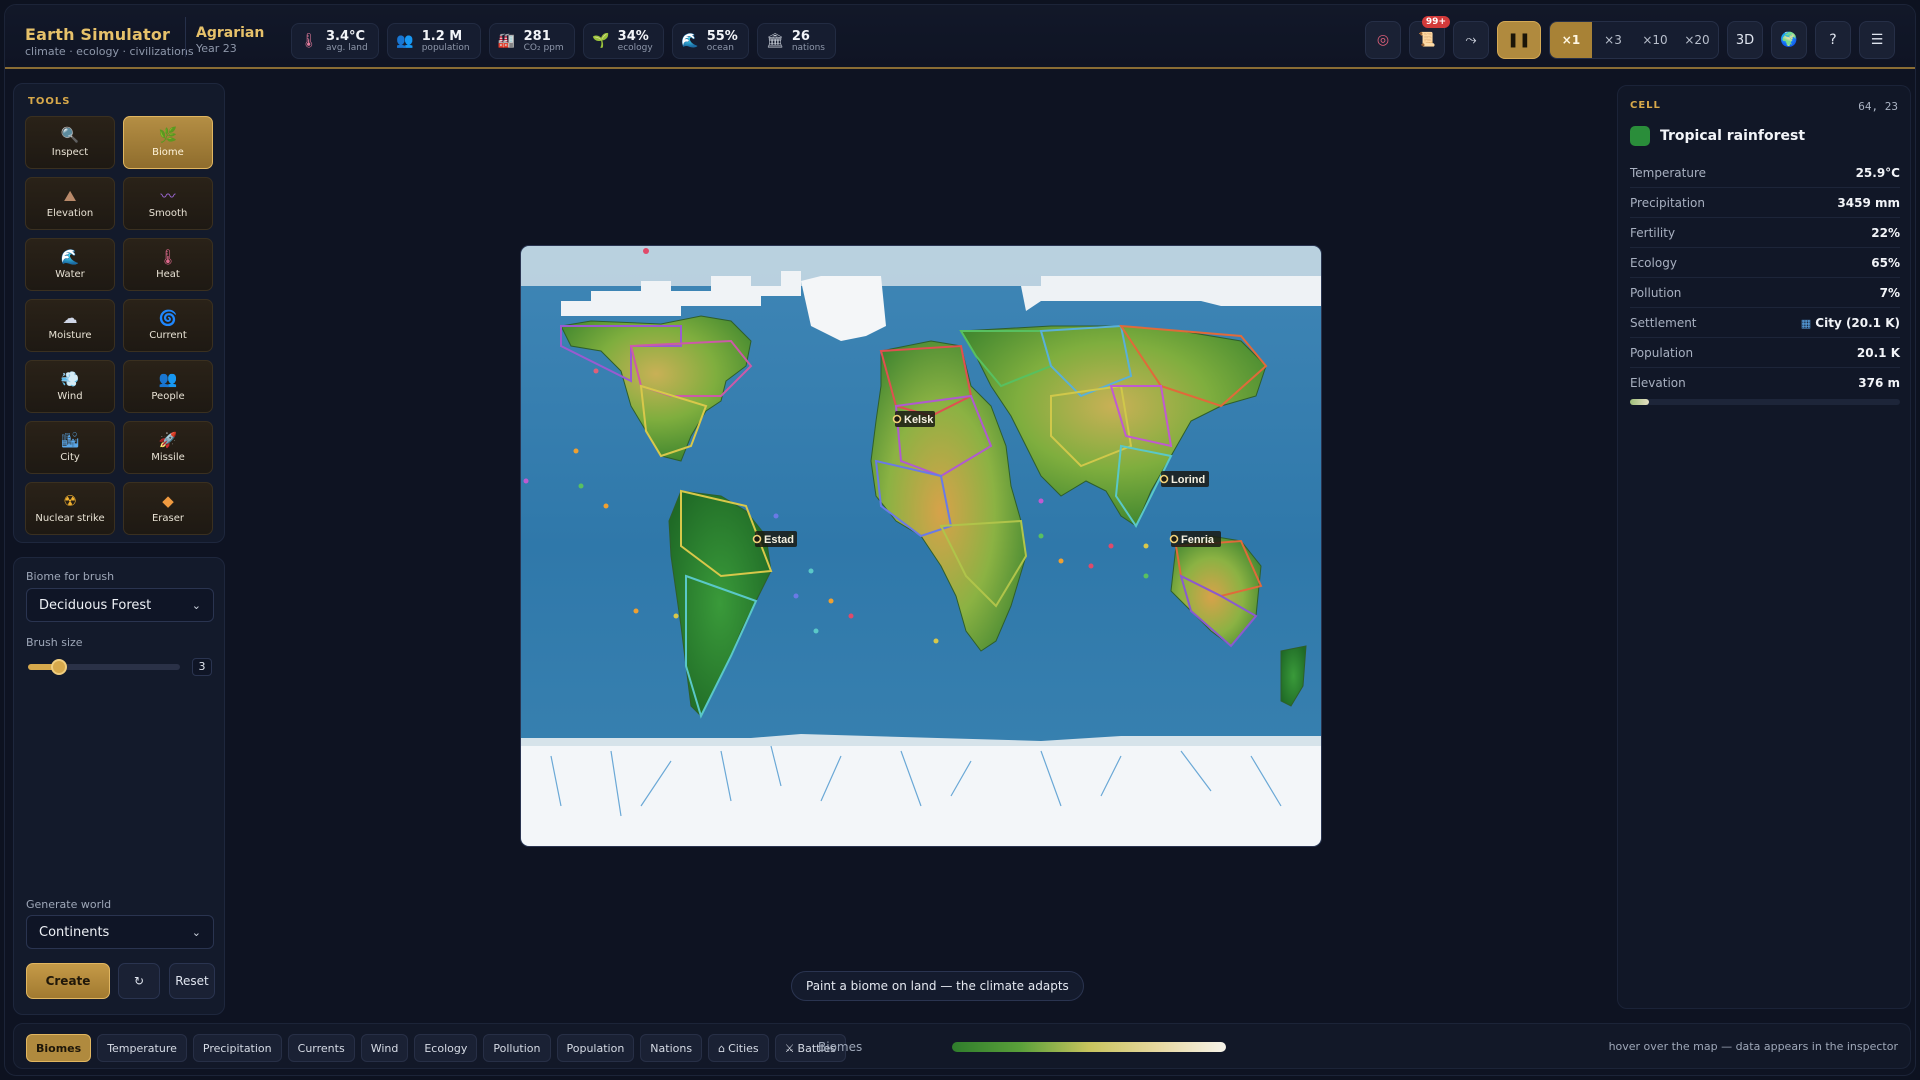 This screenshot has height=1080, width=1920. Describe the element at coordinates (168, 386) in the screenshot. I see `tool-people: 👥 People` at that location.